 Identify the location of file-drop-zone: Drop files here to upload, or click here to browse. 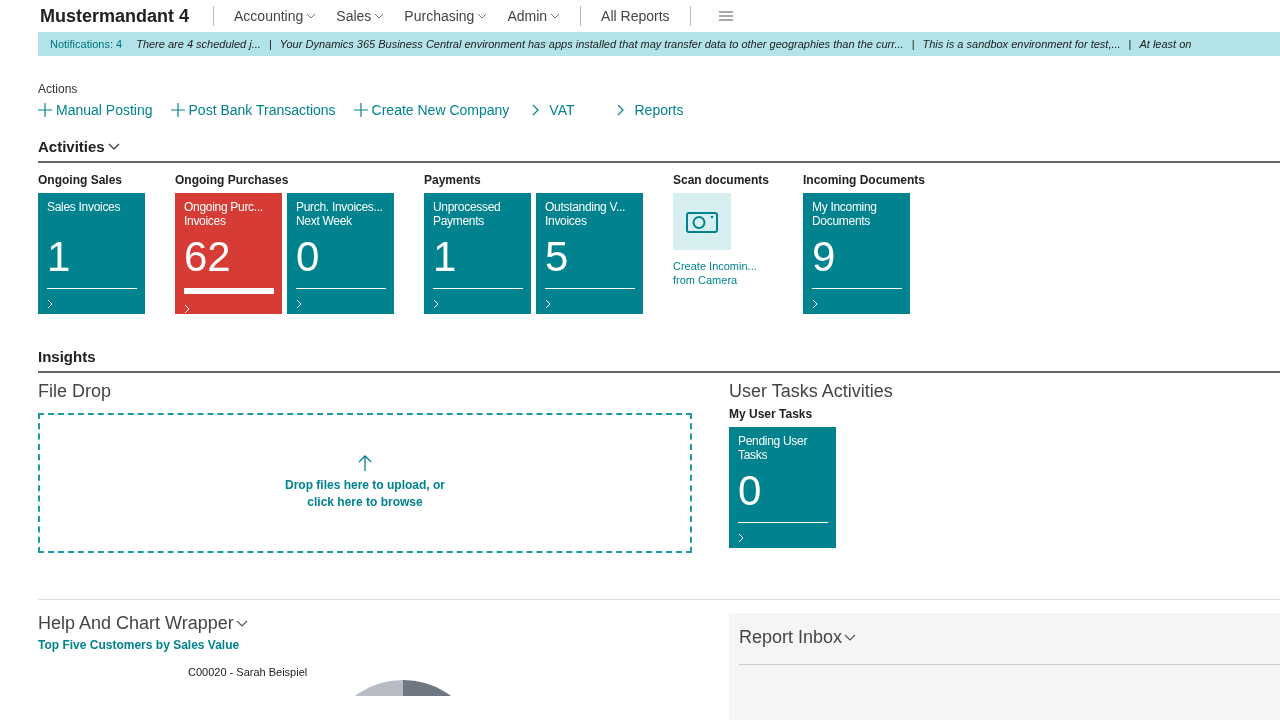
(365, 483).